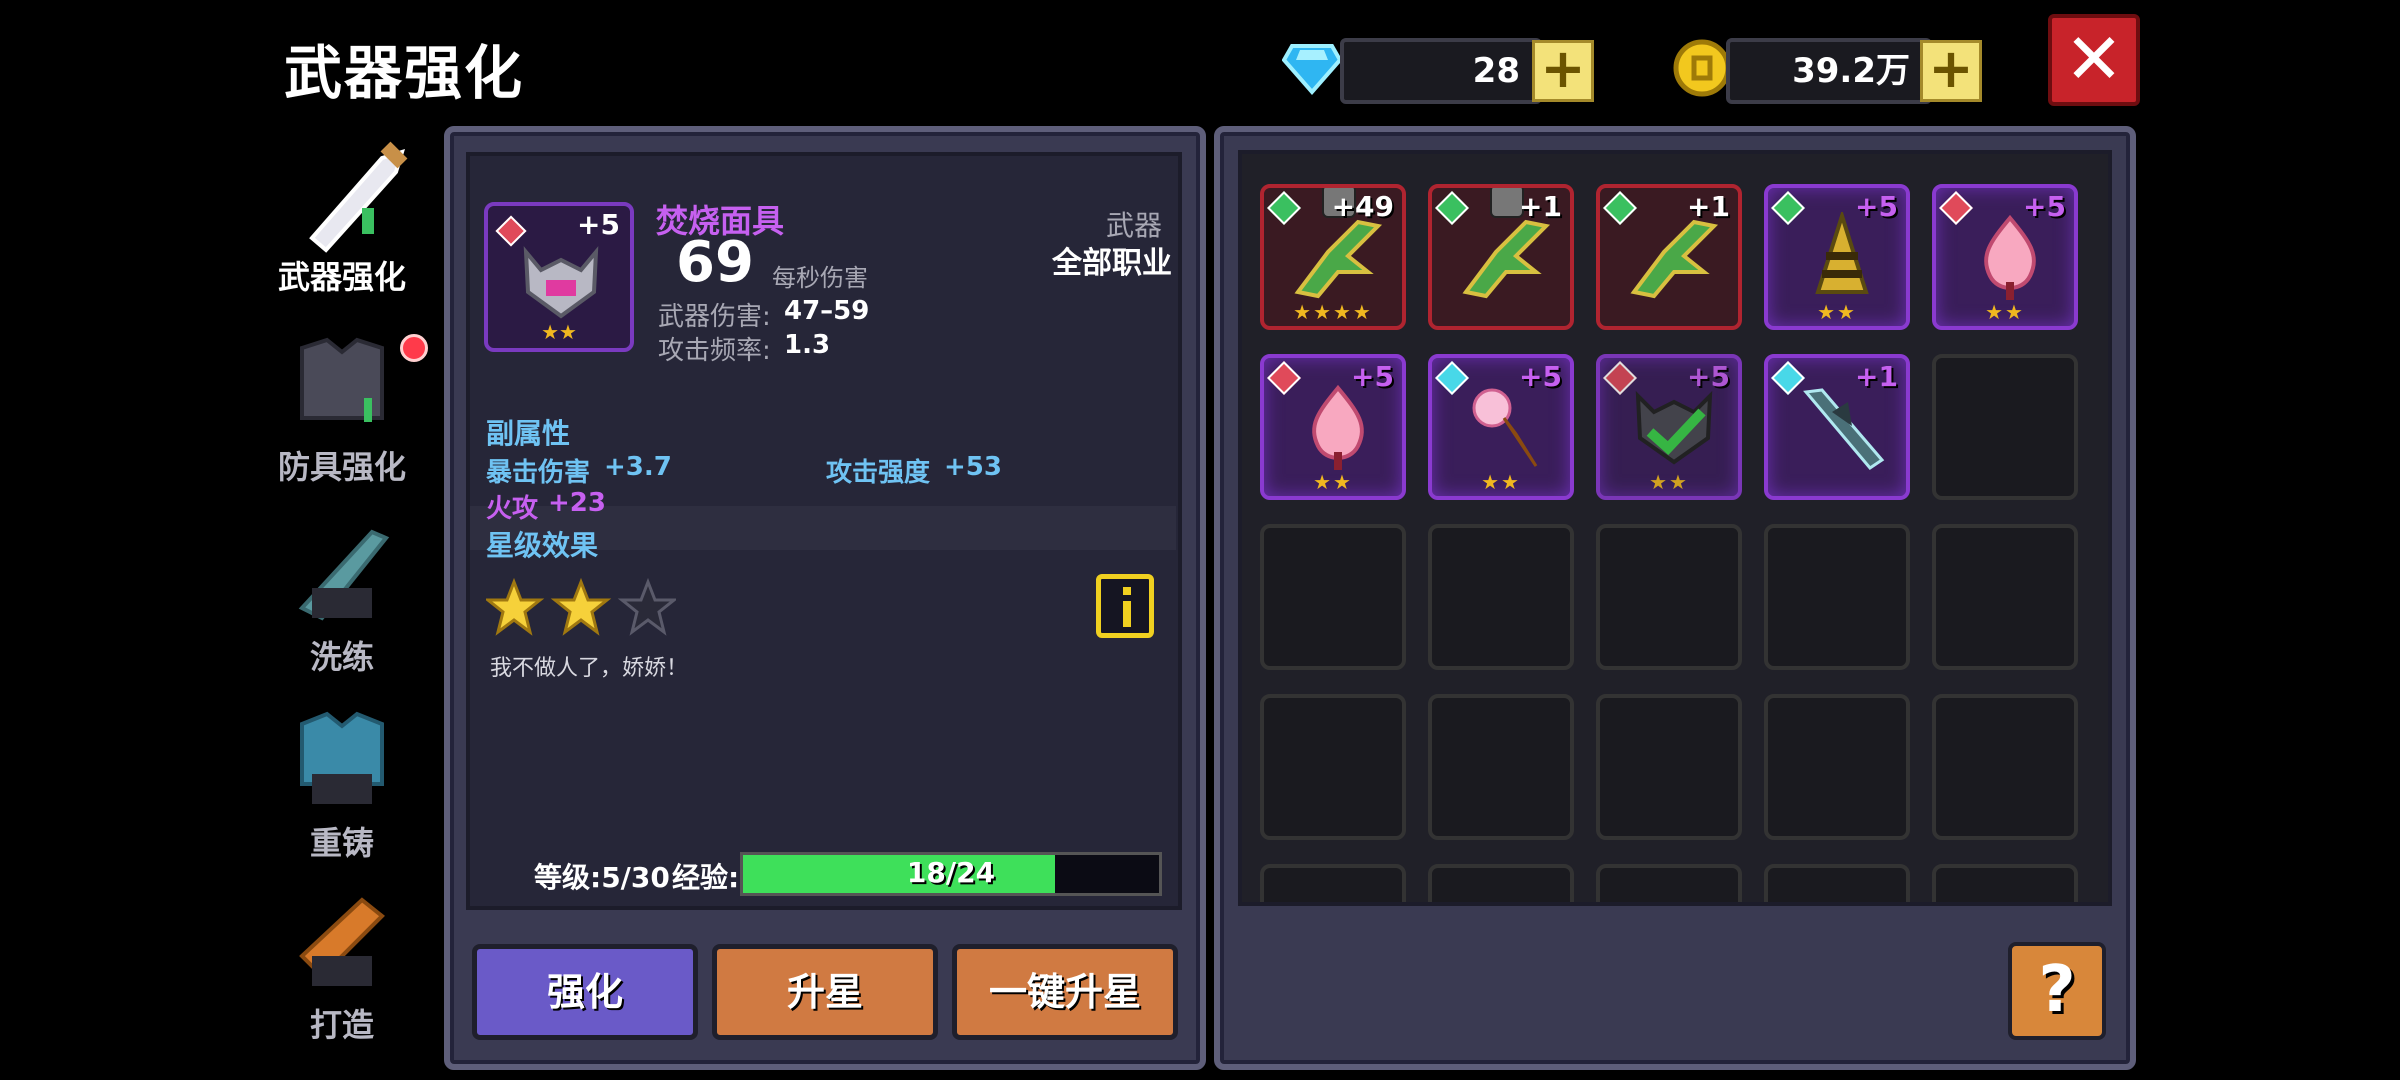  I want to click on gold-count: 39.2万, so click(1829, 71).